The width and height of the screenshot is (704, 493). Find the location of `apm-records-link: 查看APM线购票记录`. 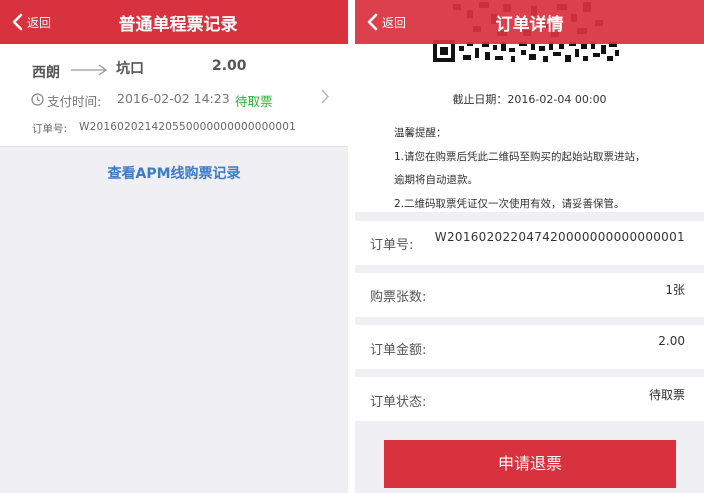

apm-records-link: 查看APM线购票记录 is located at coordinates (174, 173).